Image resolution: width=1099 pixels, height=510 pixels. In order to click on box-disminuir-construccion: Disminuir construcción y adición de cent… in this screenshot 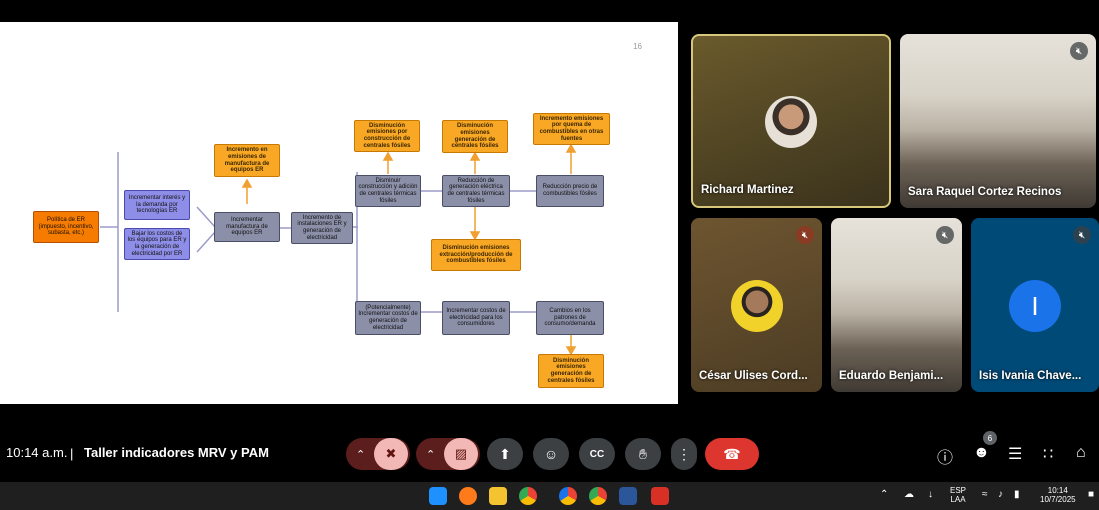, I will do `click(388, 191)`.